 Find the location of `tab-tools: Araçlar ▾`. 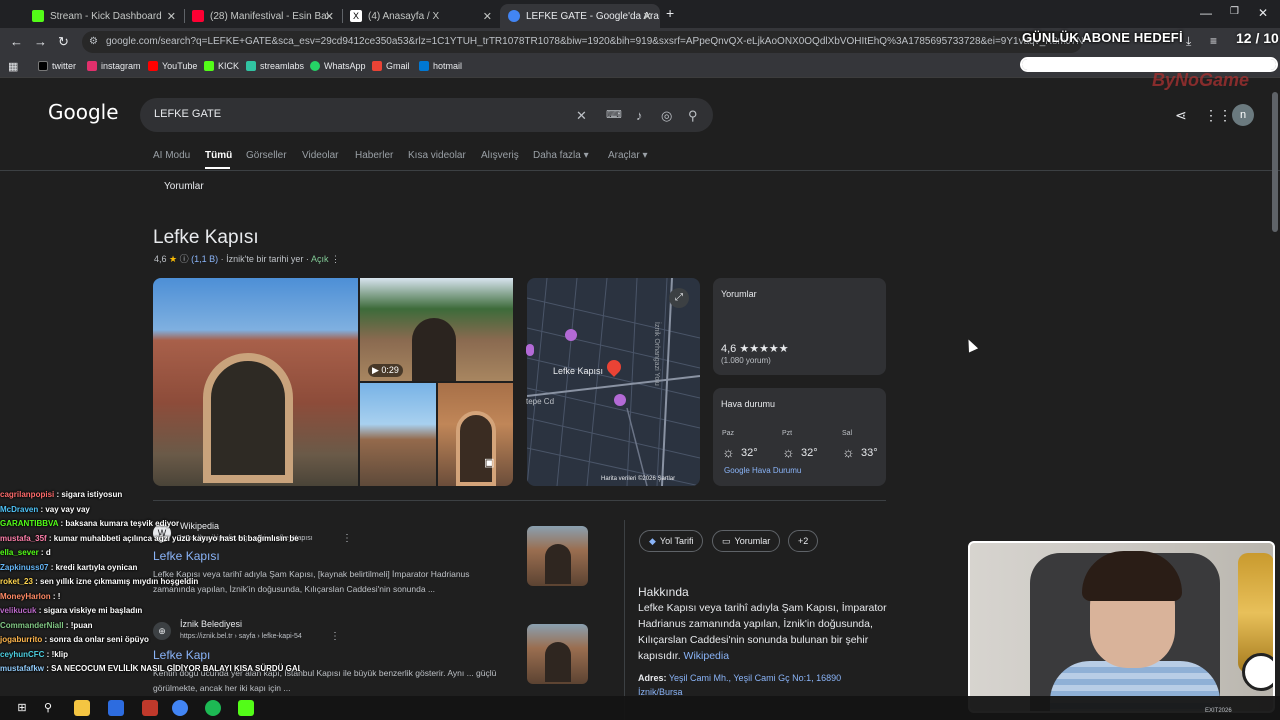

tab-tools: Araçlar ▾ is located at coordinates (628, 155).